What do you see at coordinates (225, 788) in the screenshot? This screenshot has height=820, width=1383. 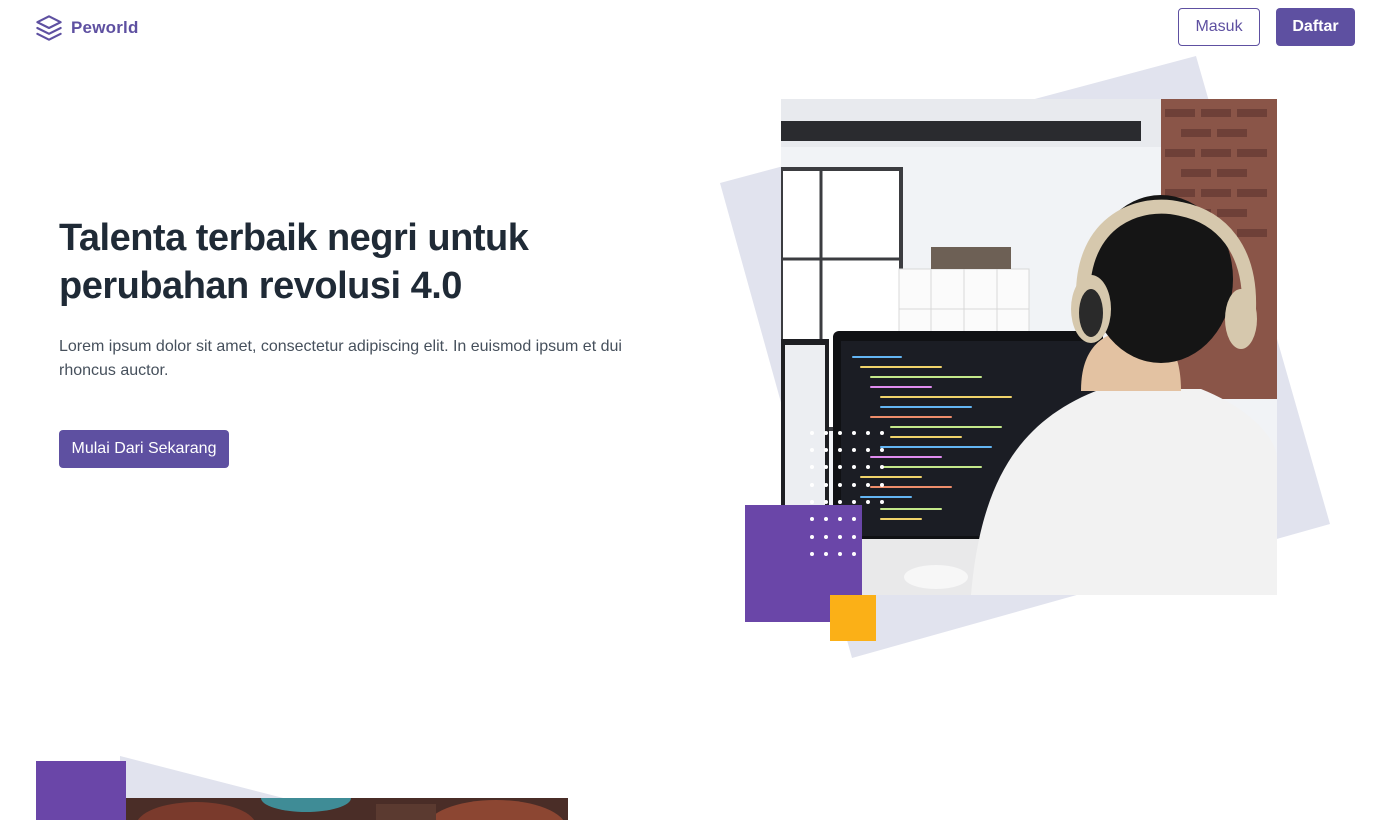 I see `section-backdrop-shape` at bounding box center [225, 788].